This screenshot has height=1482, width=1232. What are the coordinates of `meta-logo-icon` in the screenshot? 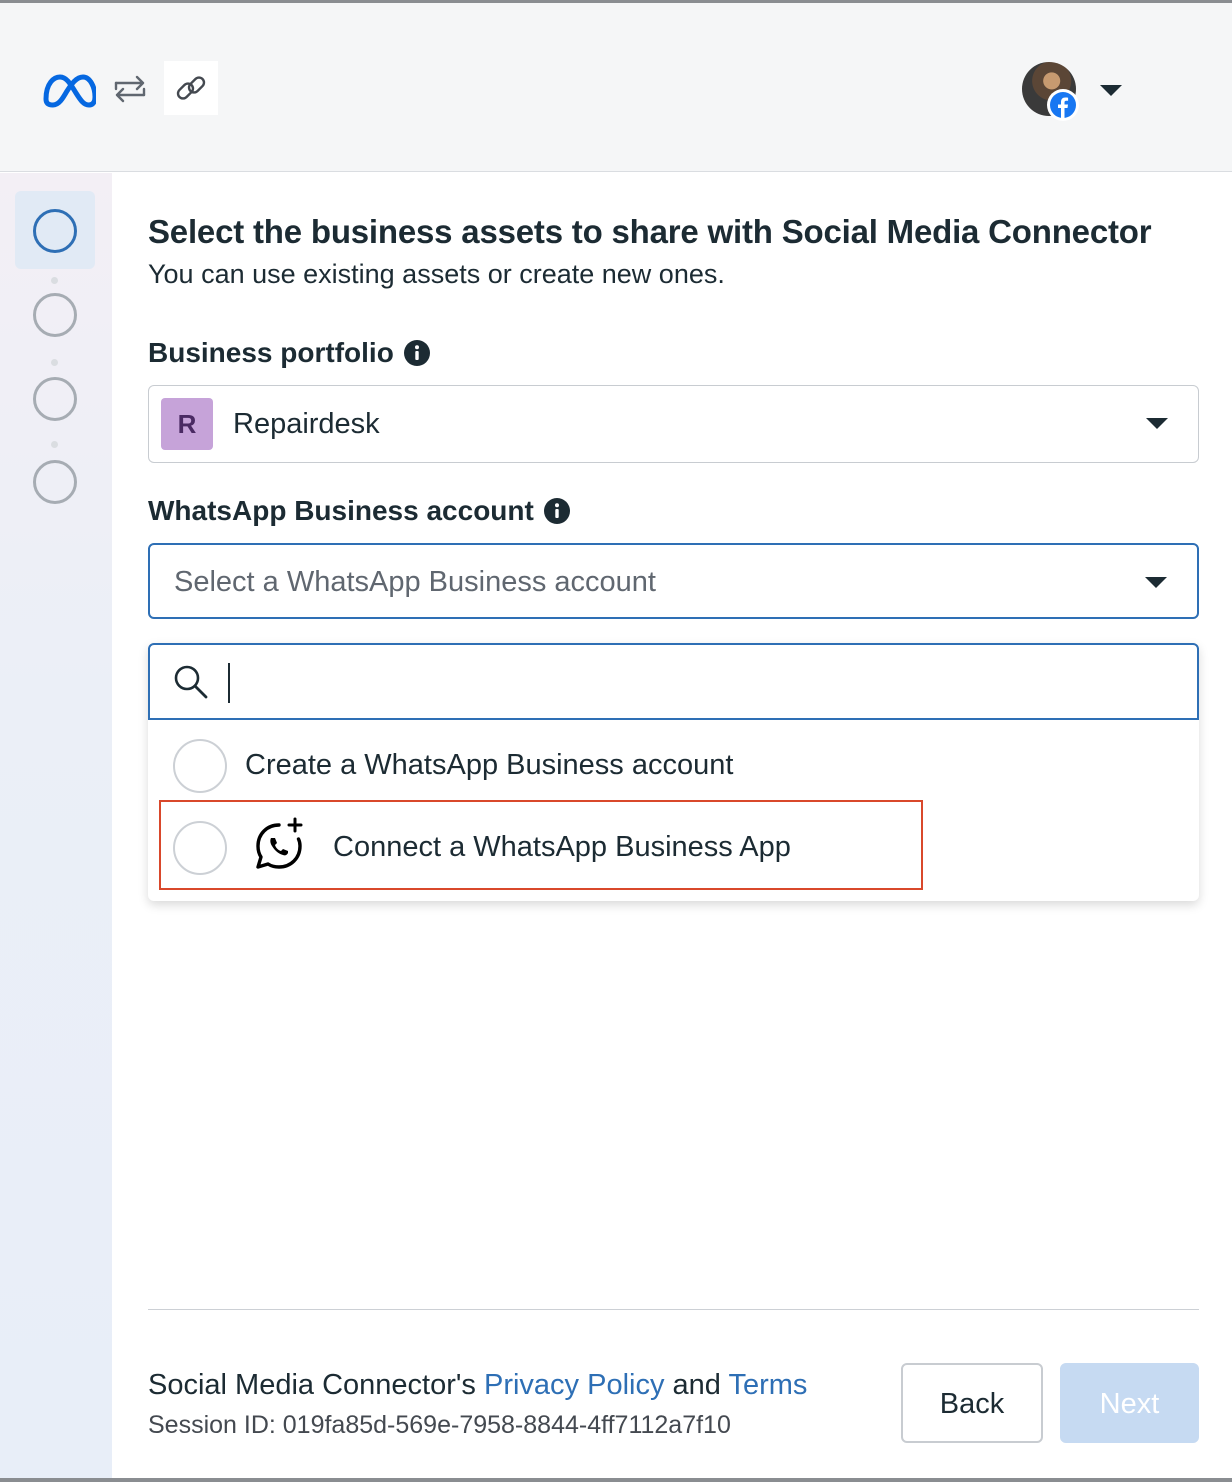 It's located at (69, 91).